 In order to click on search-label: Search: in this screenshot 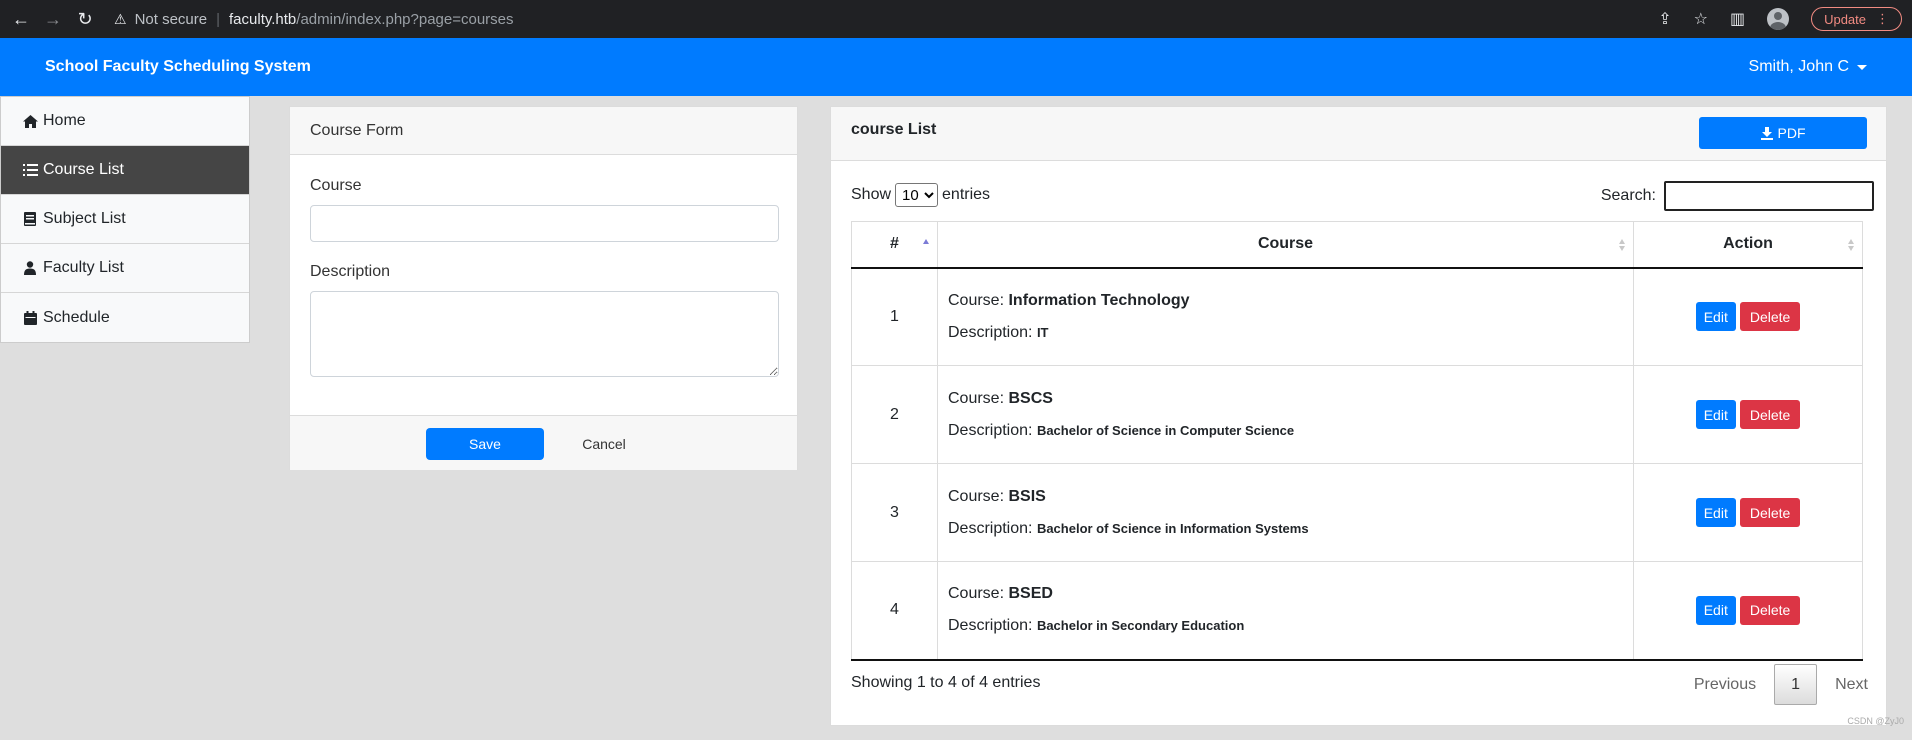, I will do `click(1628, 195)`.